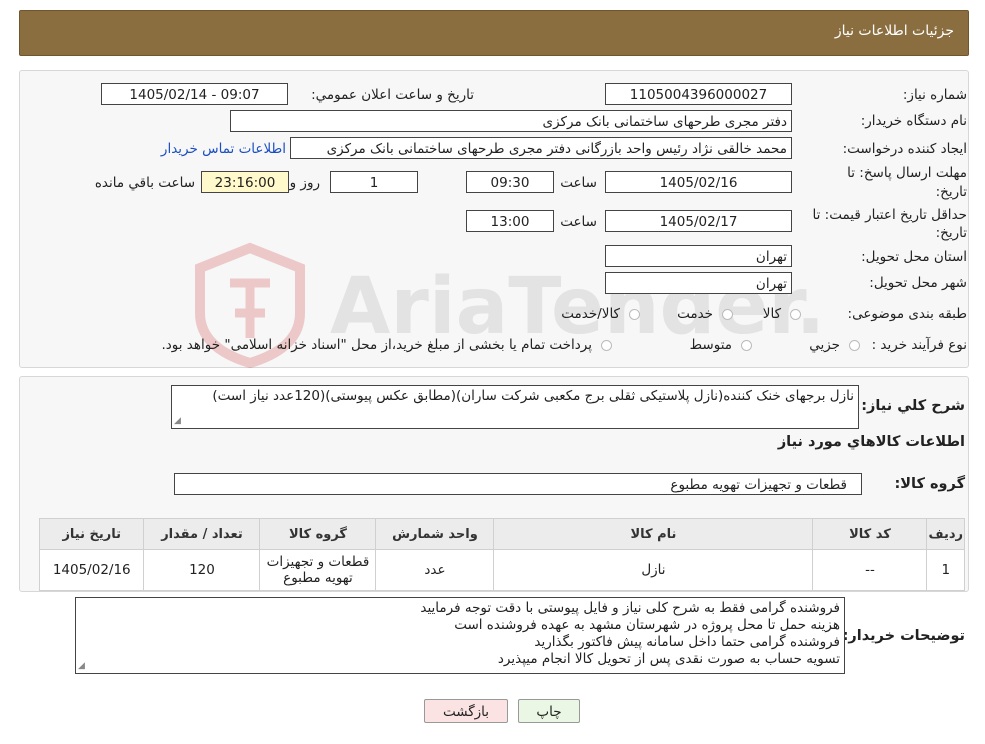  Describe the element at coordinates (511, 121) in the screenshot. I see `buyer-org-field: دفتر مجری طرحهای ساختمانی بانک مرکزی` at that location.